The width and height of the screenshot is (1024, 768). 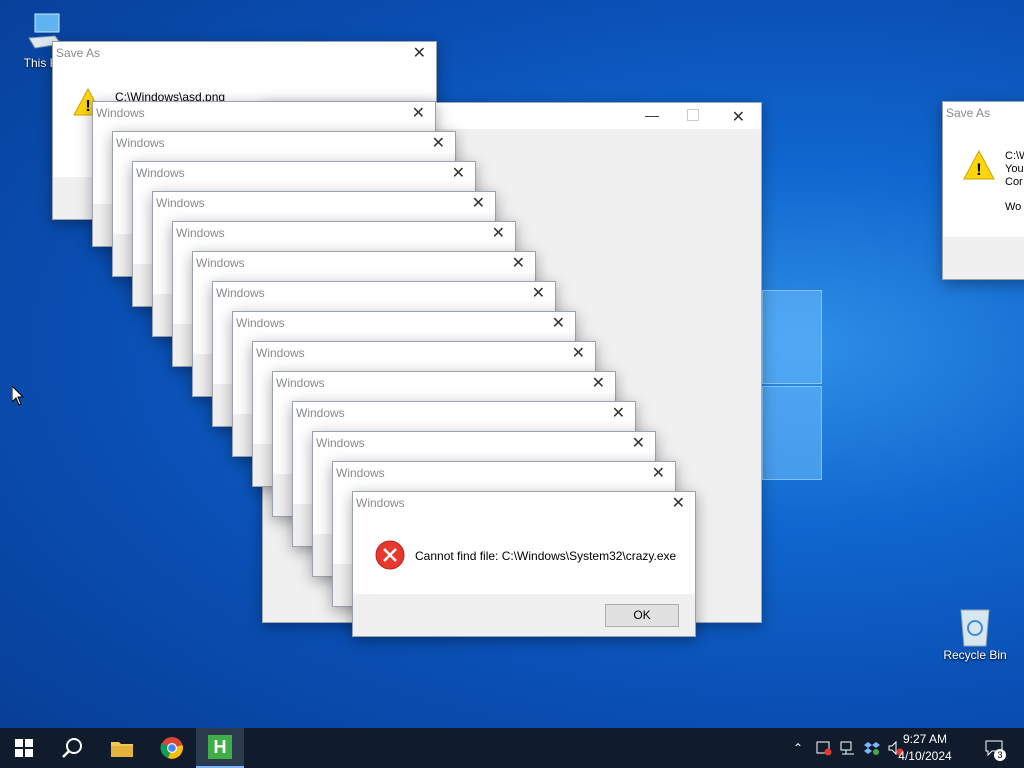 What do you see at coordinates (1014, 182) in the screenshot?
I see `message-line: Cor` at bounding box center [1014, 182].